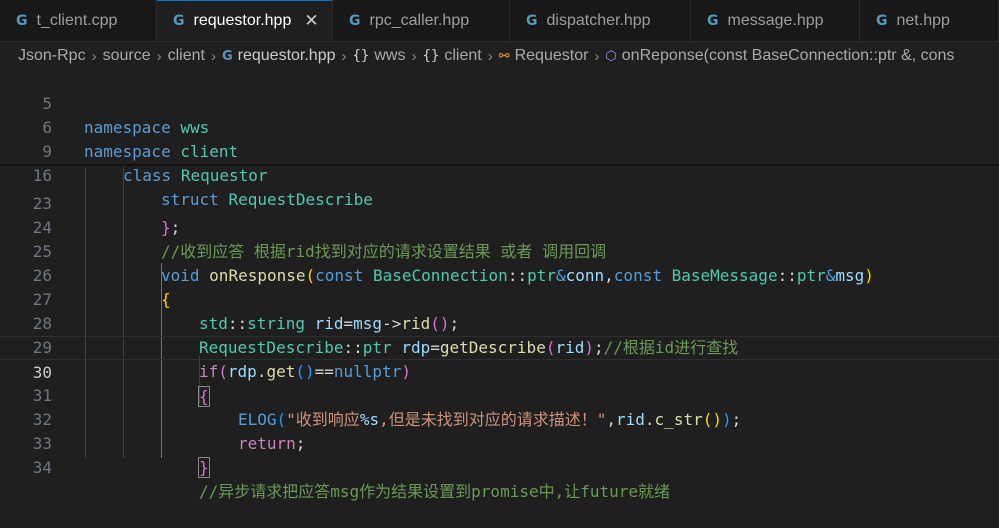 The height and width of the screenshot is (528, 999). What do you see at coordinates (499, 418) in the screenshot?
I see `code-line: 32 return;` at bounding box center [499, 418].